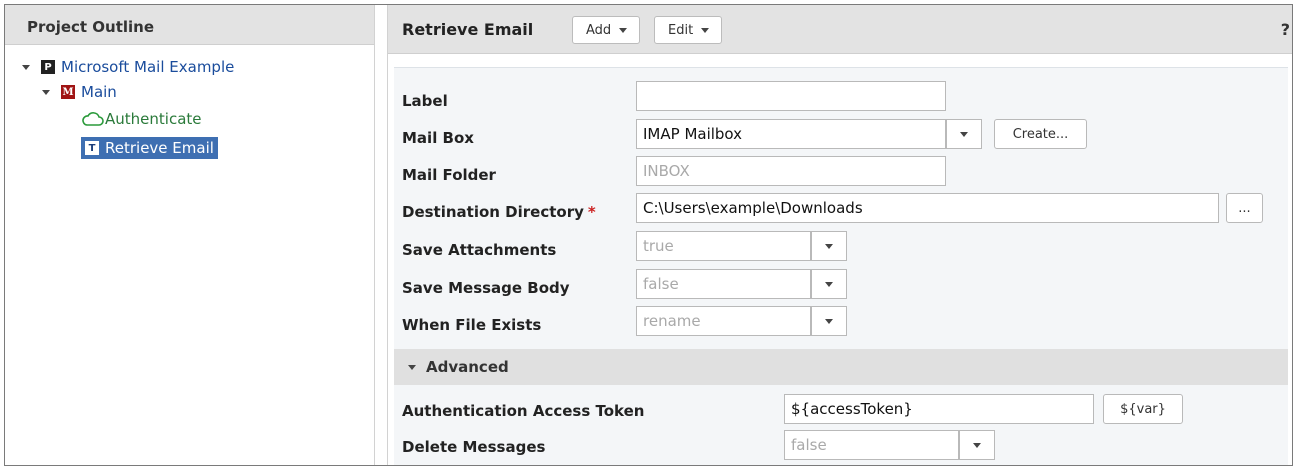 This screenshot has width=1298, height=475. I want to click on tree-node-authenticate: Authenticate, so click(142, 119).